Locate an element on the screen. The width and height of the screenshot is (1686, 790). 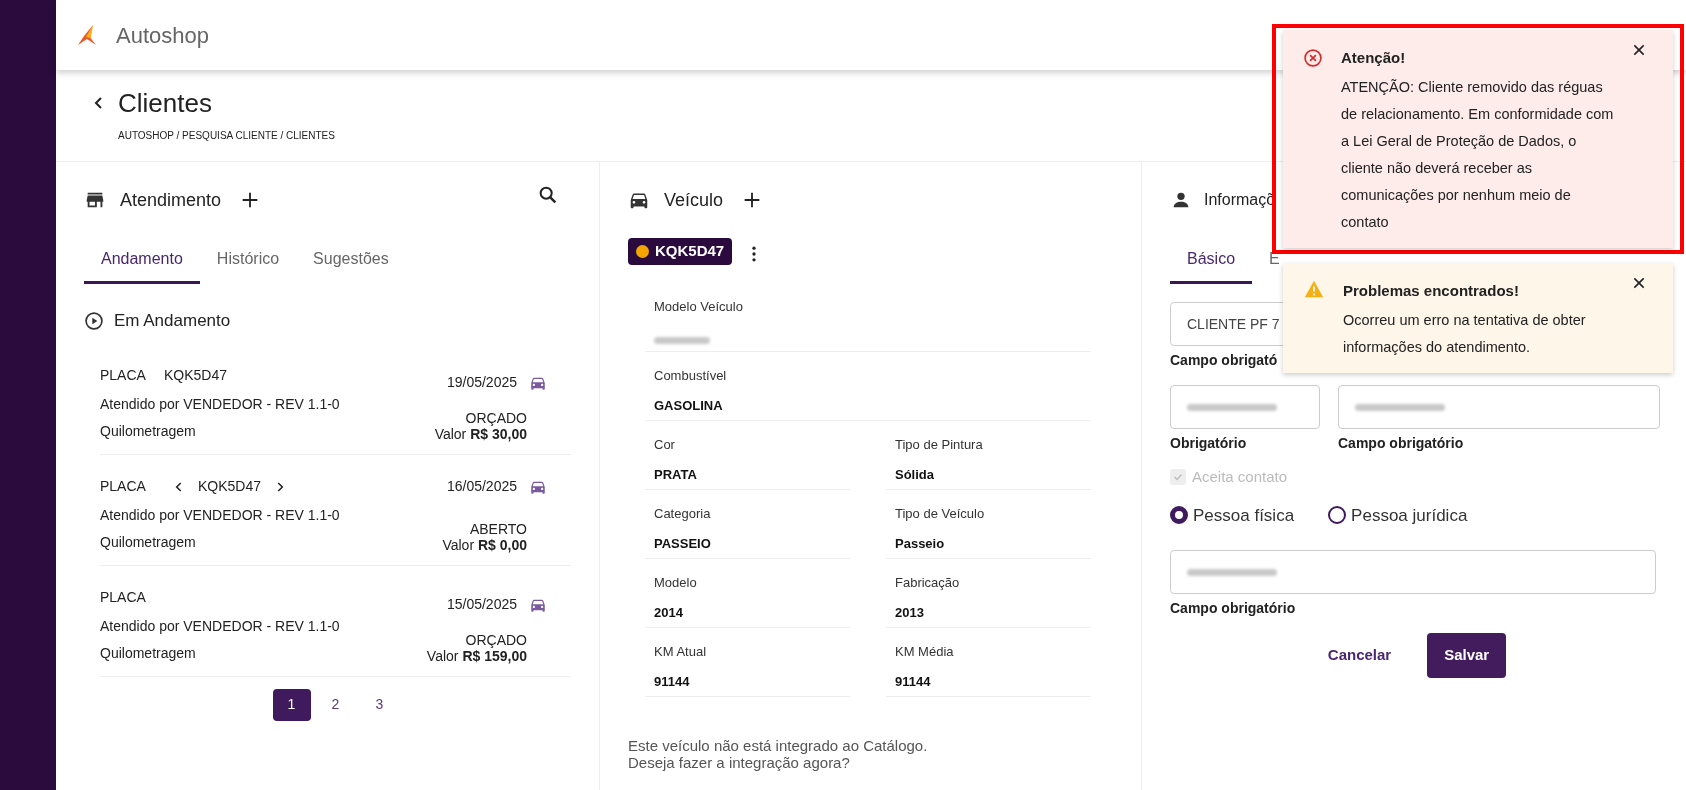
field-value: 2013 is located at coordinates (910, 612).